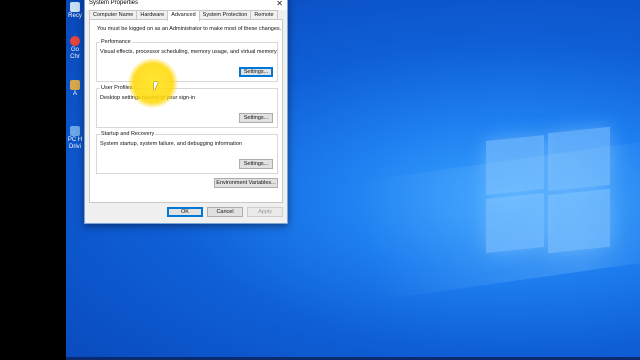  What do you see at coordinates (279, 5) in the screenshot?
I see `close-icon: ✕` at bounding box center [279, 5].